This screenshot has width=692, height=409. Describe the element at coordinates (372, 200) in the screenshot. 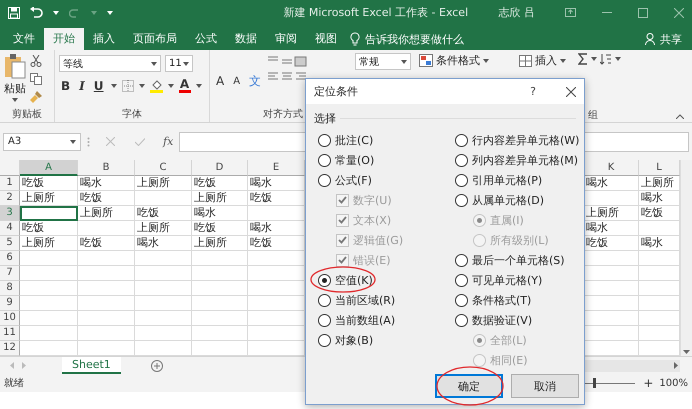

I see `option-label: 数字(U)` at that location.